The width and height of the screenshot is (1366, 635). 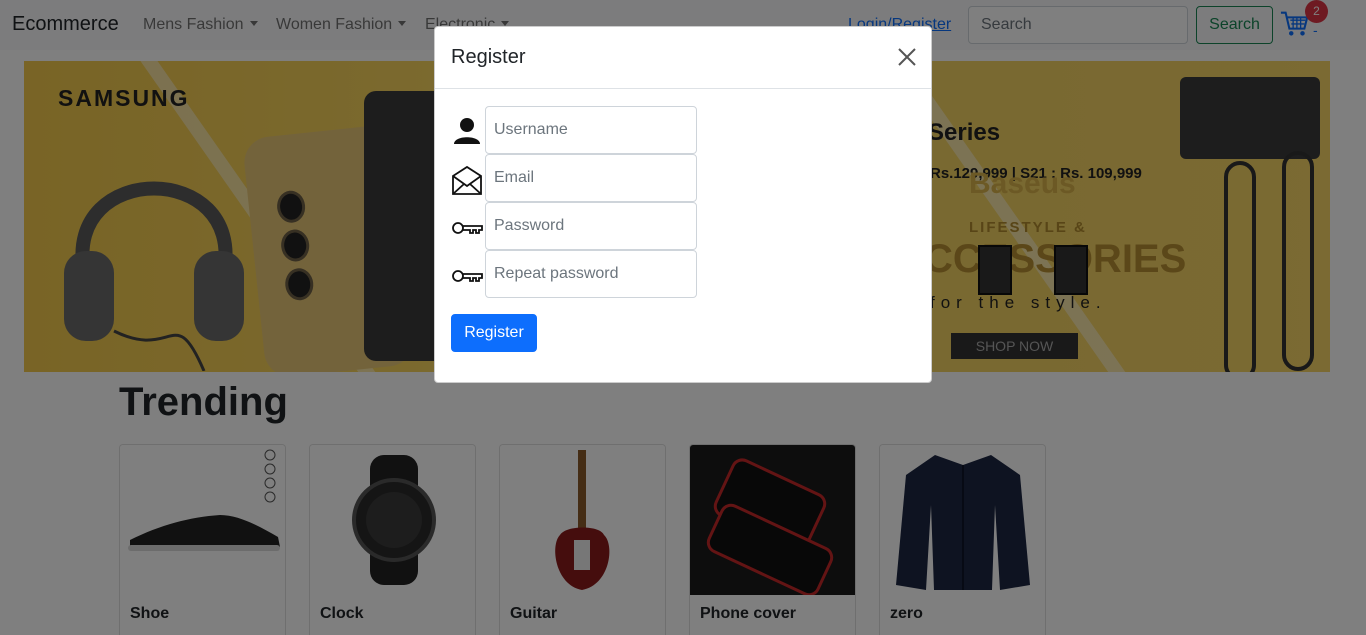 I want to click on repeat-password-row, so click(x=581, y=274).